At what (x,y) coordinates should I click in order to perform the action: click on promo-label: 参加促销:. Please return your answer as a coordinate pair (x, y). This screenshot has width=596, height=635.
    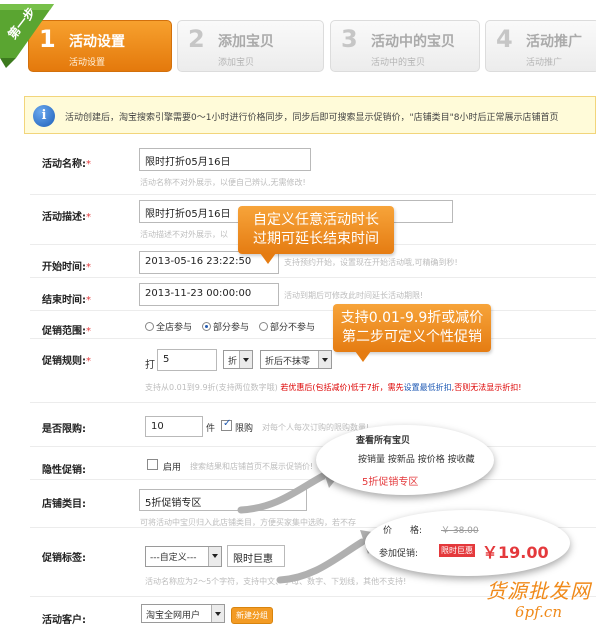
    Looking at the image, I should click on (399, 554).